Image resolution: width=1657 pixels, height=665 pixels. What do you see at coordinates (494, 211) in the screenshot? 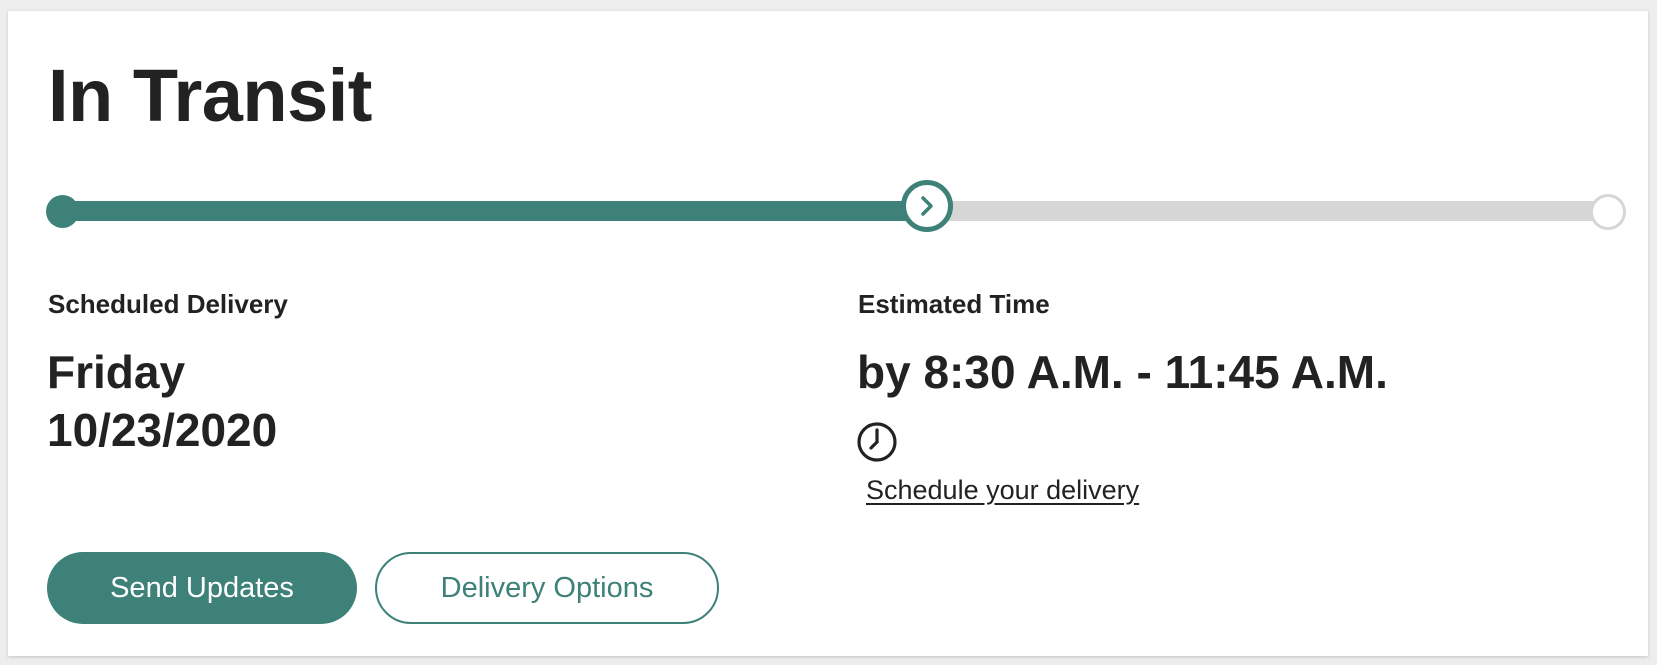
I see `progress-fill` at bounding box center [494, 211].